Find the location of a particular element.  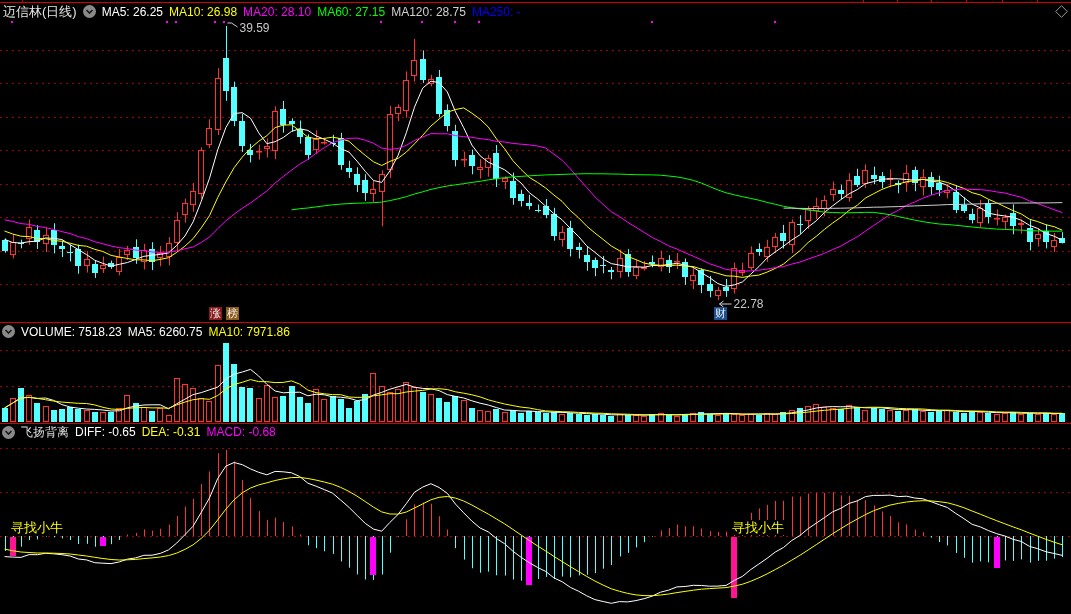

legend-value: DIFF: -0.65 is located at coordinates (105, 432).